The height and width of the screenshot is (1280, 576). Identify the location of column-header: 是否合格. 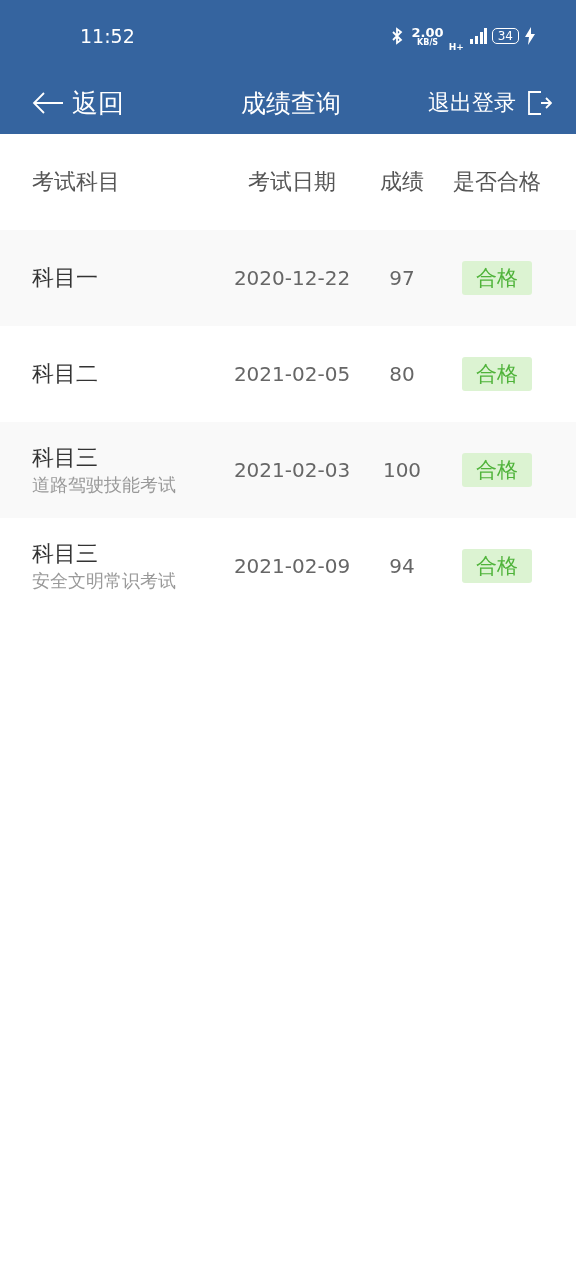
(497, 182).